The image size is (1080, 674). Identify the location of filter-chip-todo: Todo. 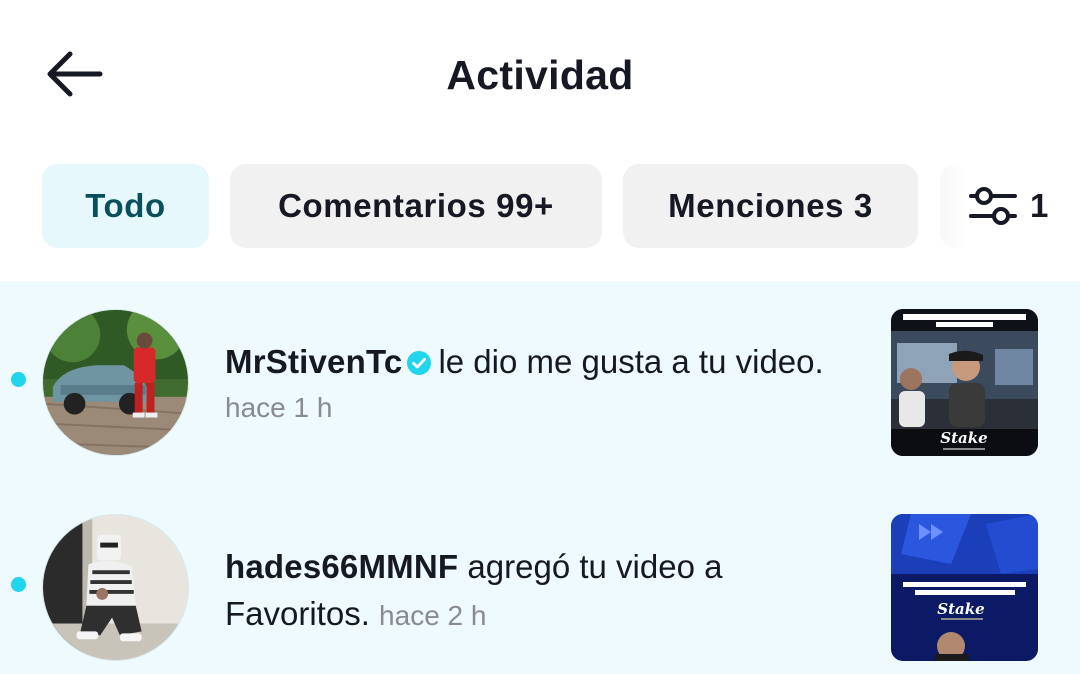
(125, 206).